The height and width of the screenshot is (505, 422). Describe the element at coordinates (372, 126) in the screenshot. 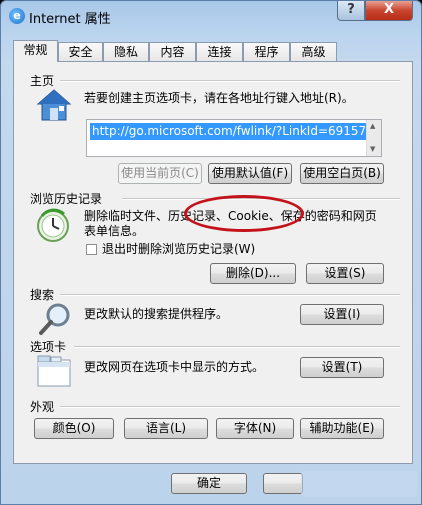

I see `scroll-up-icon: ▲` at that location.